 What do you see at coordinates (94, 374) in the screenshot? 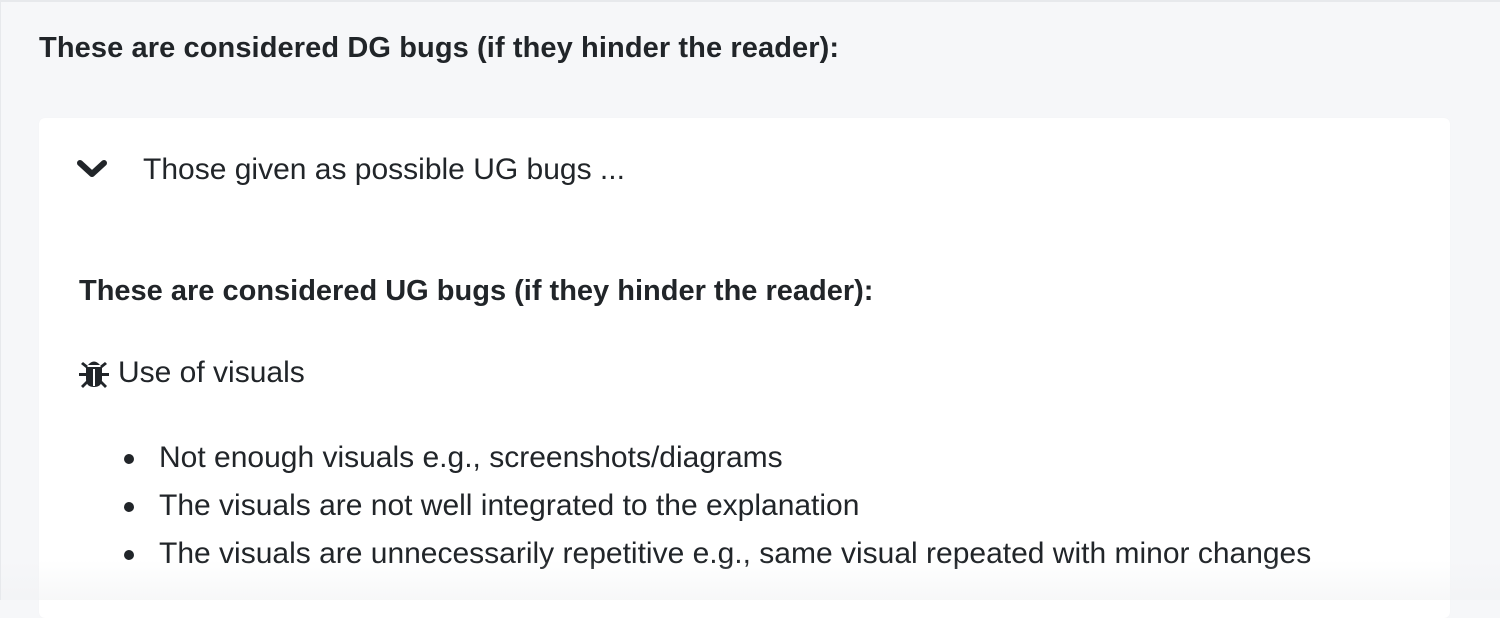
I see `bug-icon` at bounding box center [94, 374].